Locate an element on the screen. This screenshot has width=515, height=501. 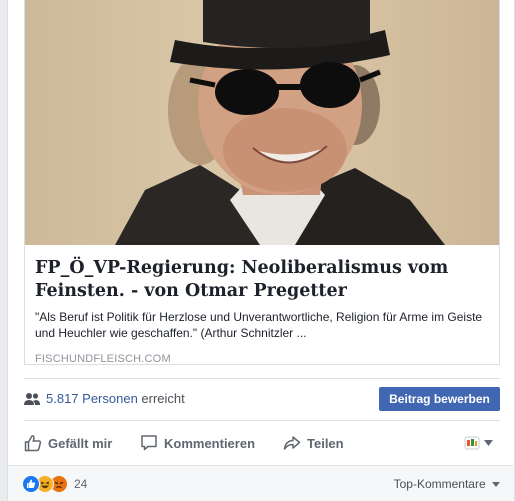
promote-post-button: Beitrag bewerben is located at coordinates (439, 399).